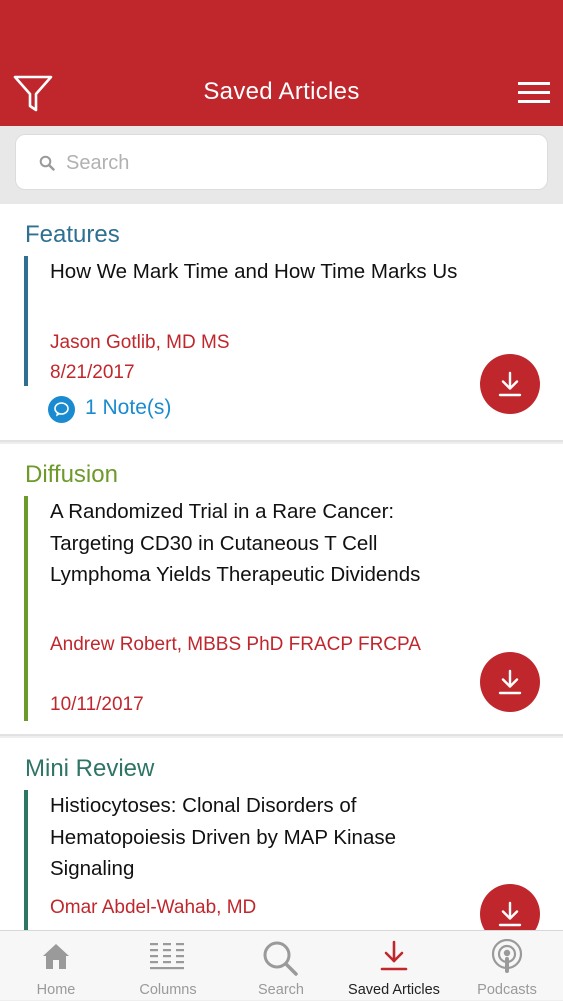 The width and height of the screenshot is (563, 1001). I want to click on tab-label: Search, so click(281, 990).